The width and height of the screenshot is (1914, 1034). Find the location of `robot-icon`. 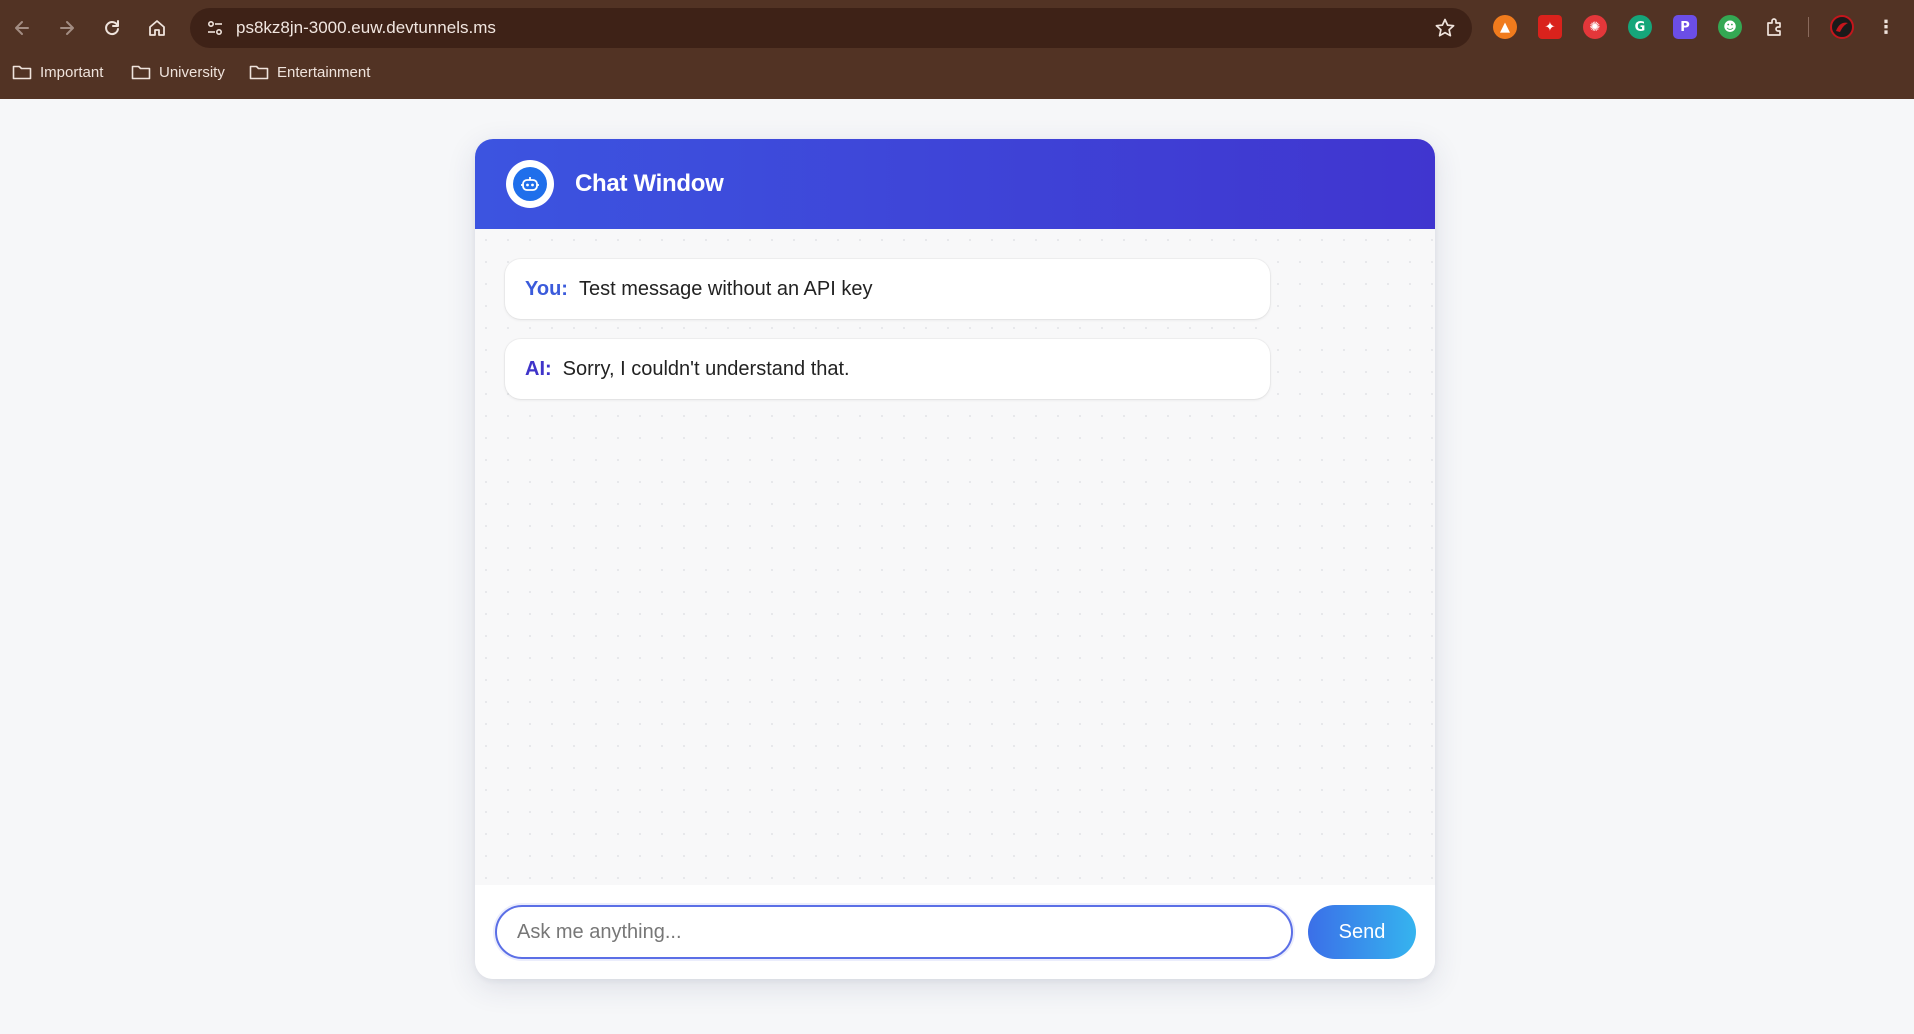

robot-icon is located at coordinates (530, 184).